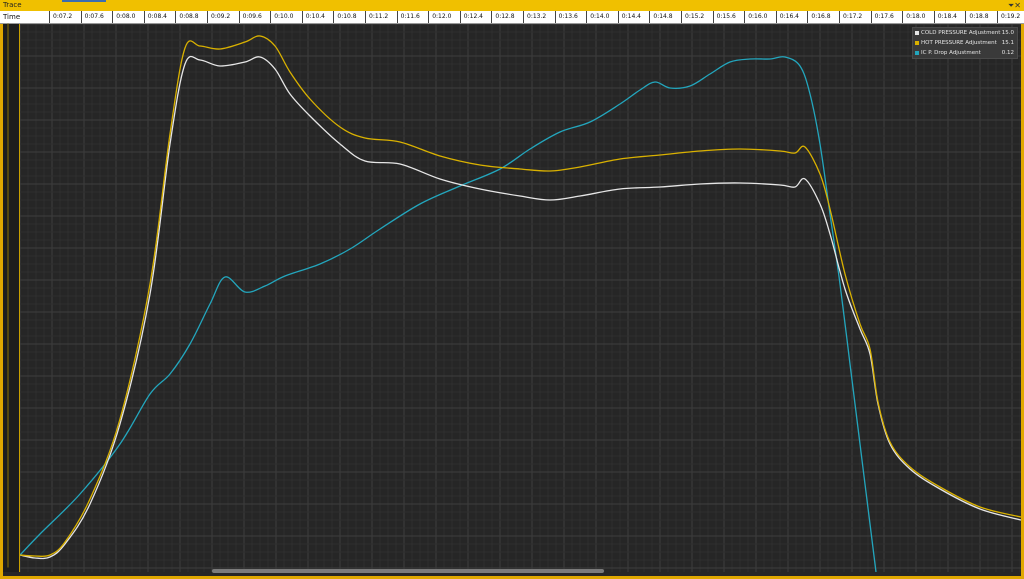 The width and height of the screenshot is (1024, 579). What do you see at coordinates (408, 571) in the screenshot?
I see `horizontal-scrollbar` at bounding box center [408, 571].